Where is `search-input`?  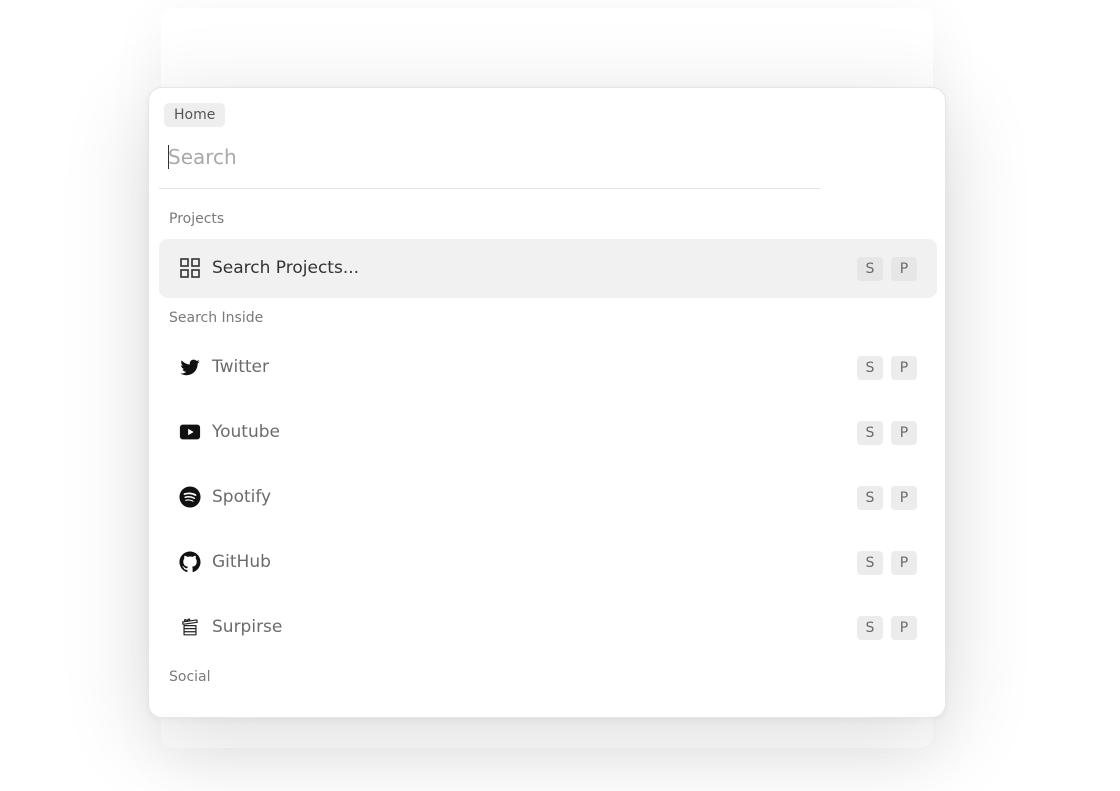 search-input is located at coordinates (478, 157).